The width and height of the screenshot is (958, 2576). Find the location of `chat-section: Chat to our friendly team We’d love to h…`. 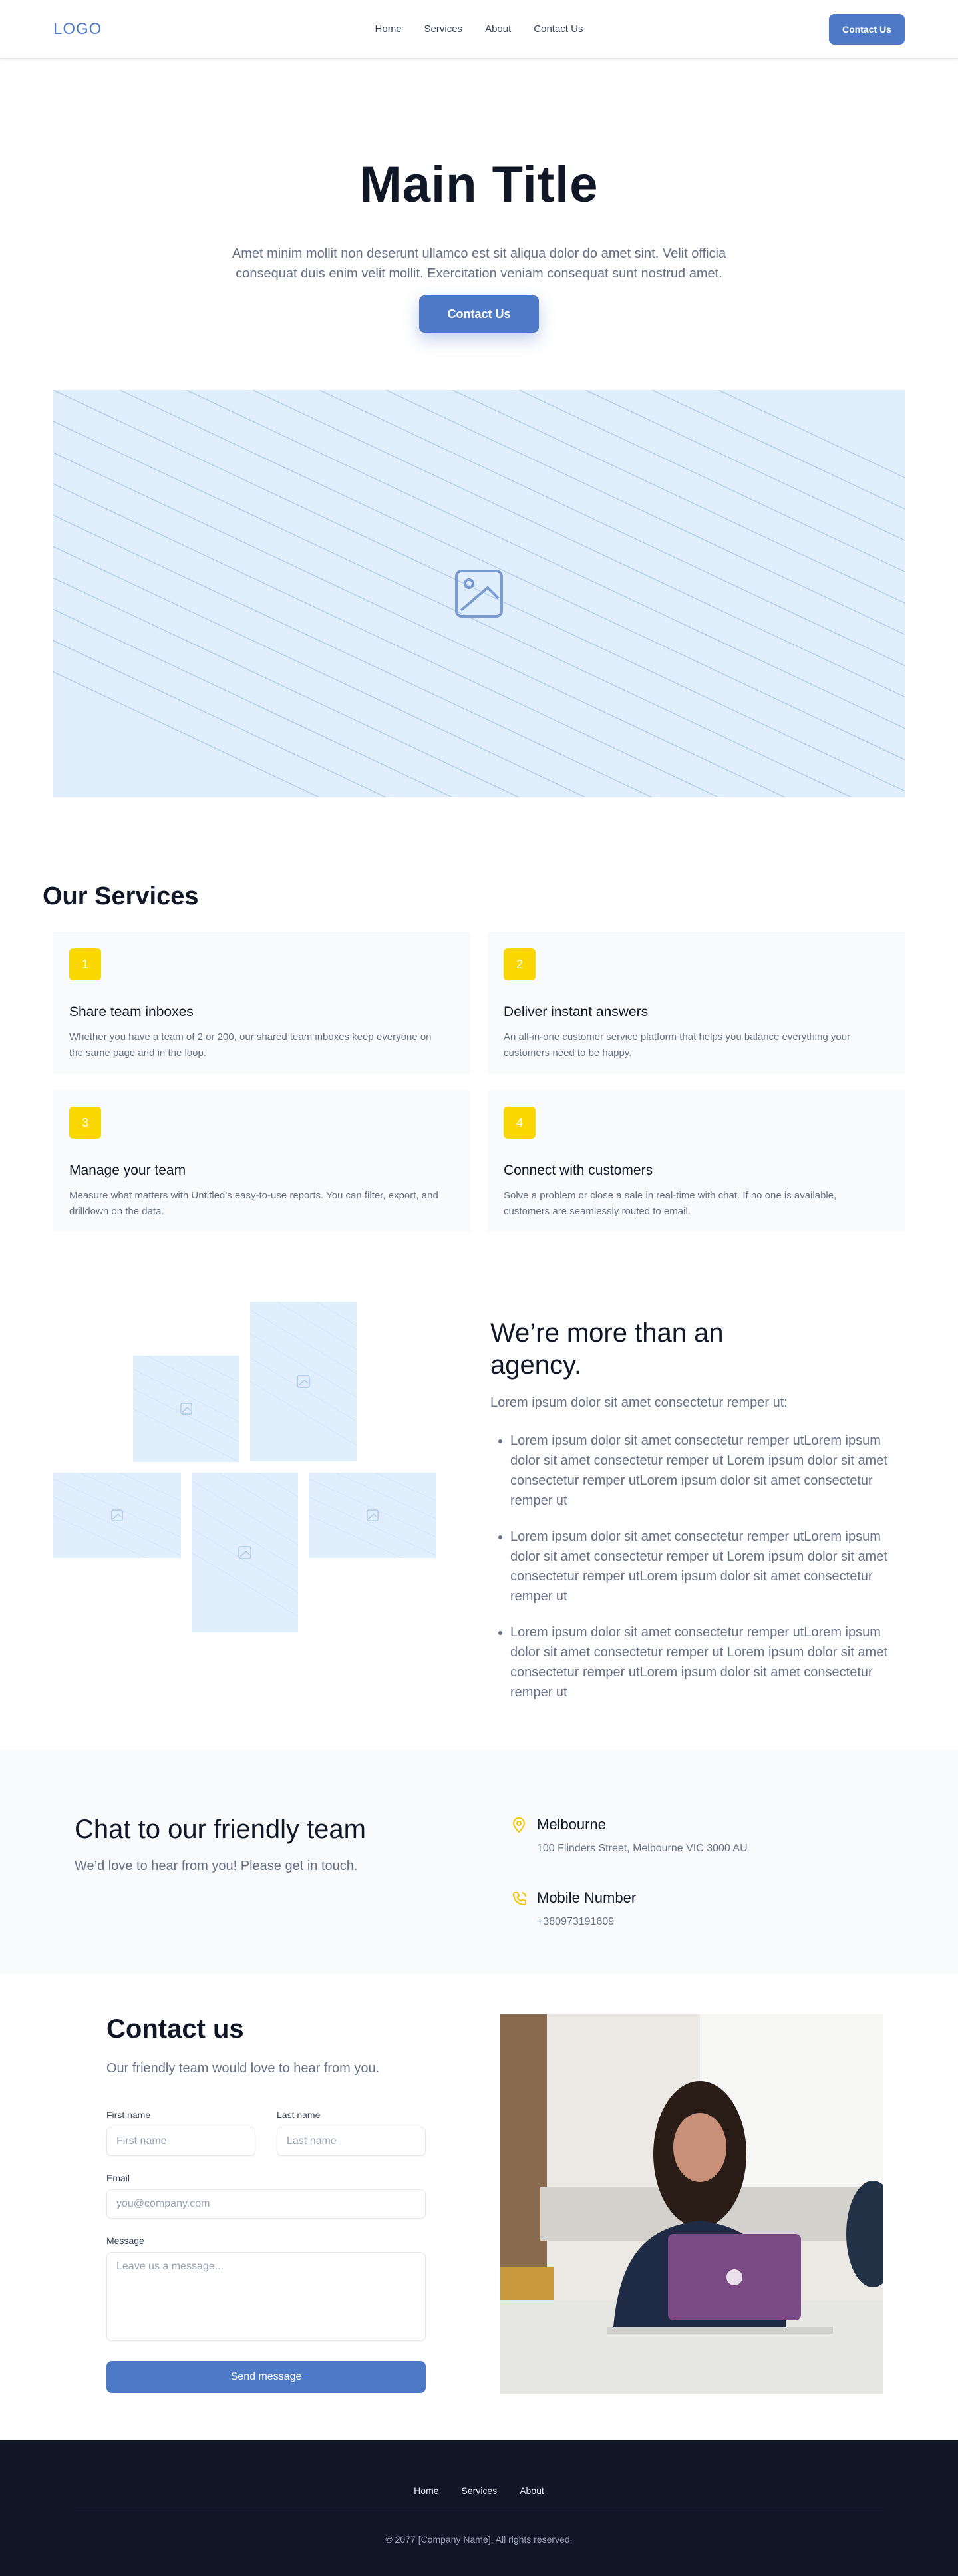

chat-section: Chat to our friendly team We’d love to h… is located at coordinates (479, 1862).